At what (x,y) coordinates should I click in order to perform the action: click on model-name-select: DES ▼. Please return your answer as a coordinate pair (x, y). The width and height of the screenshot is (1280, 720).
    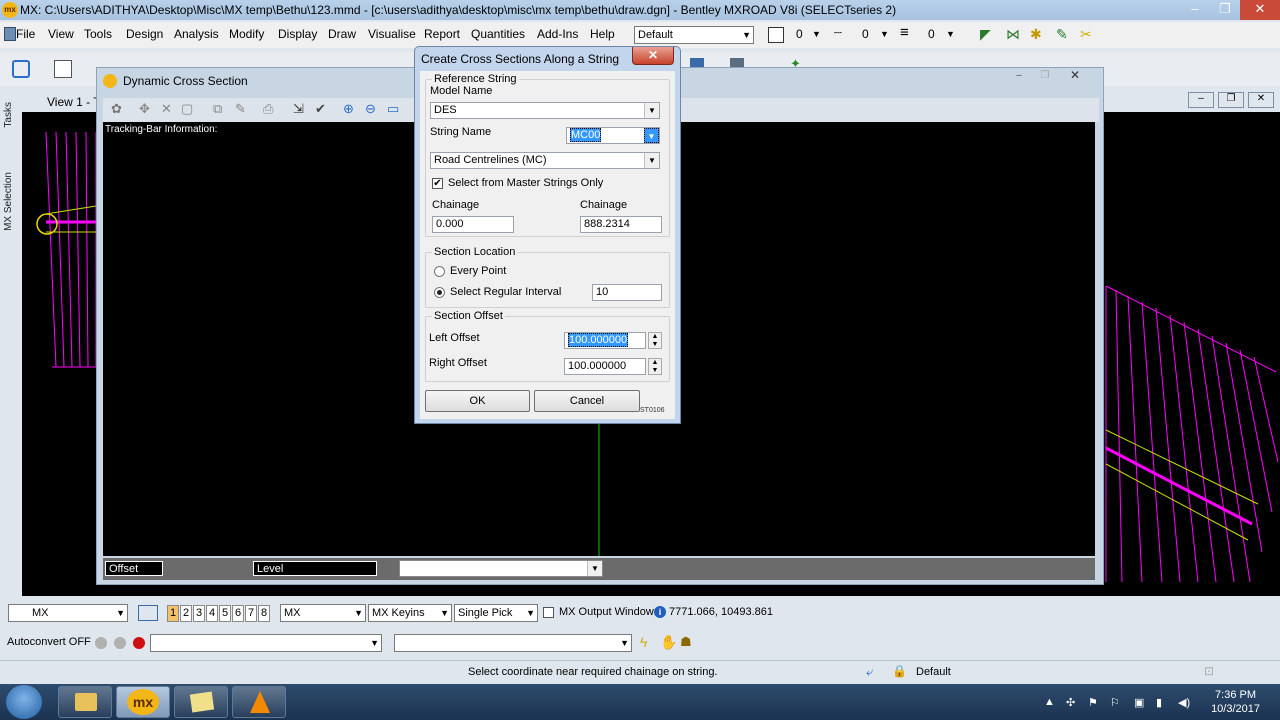
    Looking at the image, I should click on (545, 110).